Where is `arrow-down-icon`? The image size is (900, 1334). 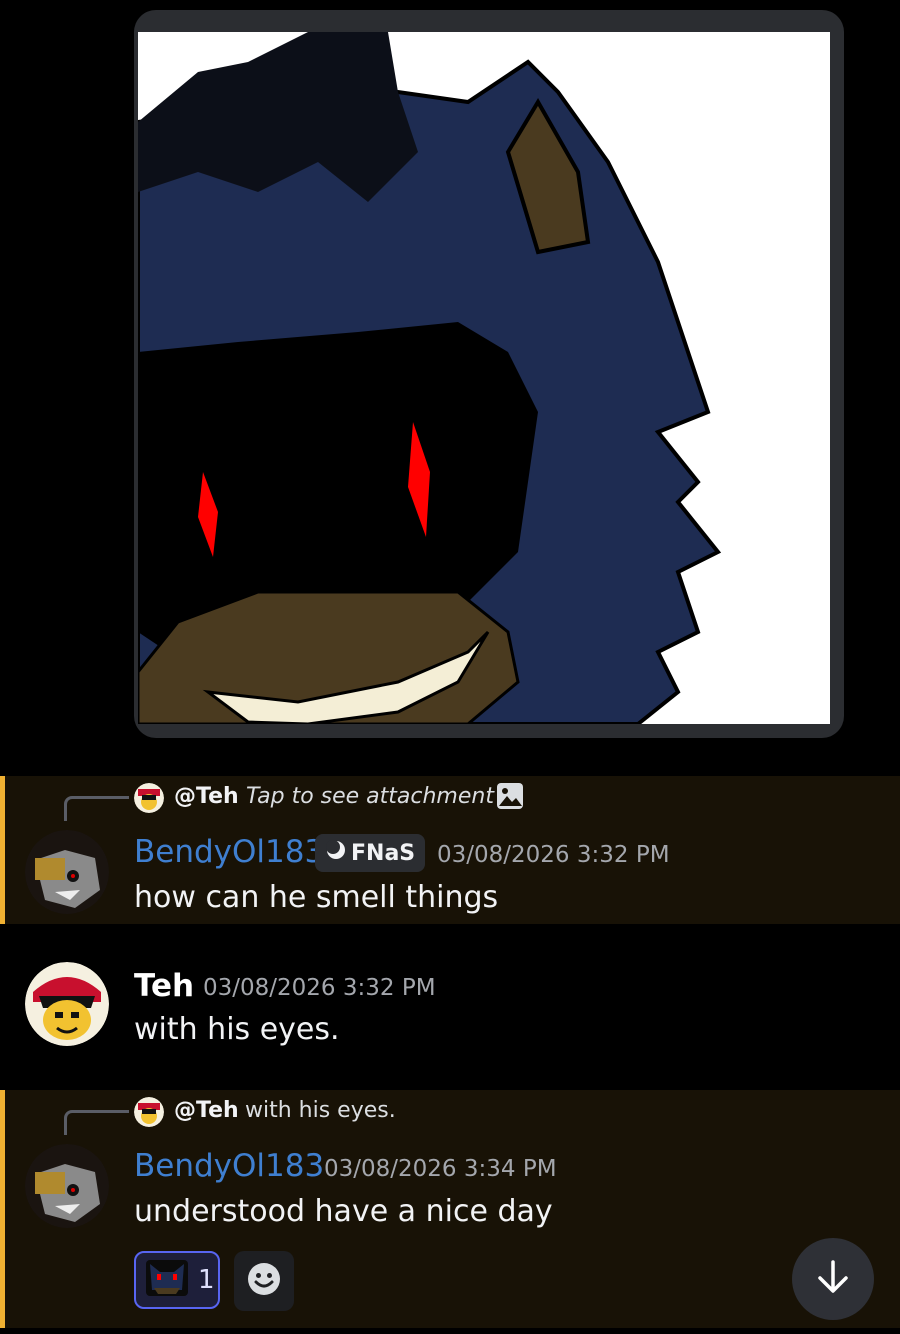 arrow-down-icon is located at coordinates (833, 1279).